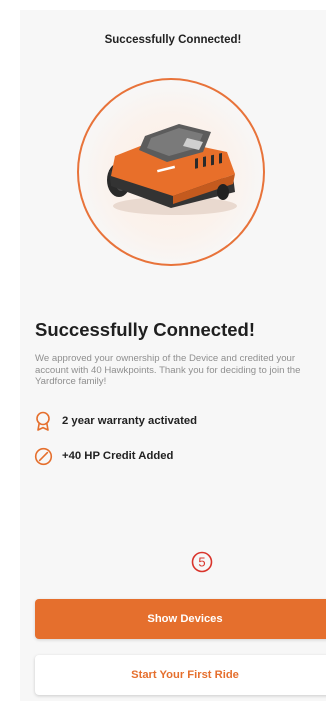  I want to click on step-number-badge: 5, so click(202, 562).